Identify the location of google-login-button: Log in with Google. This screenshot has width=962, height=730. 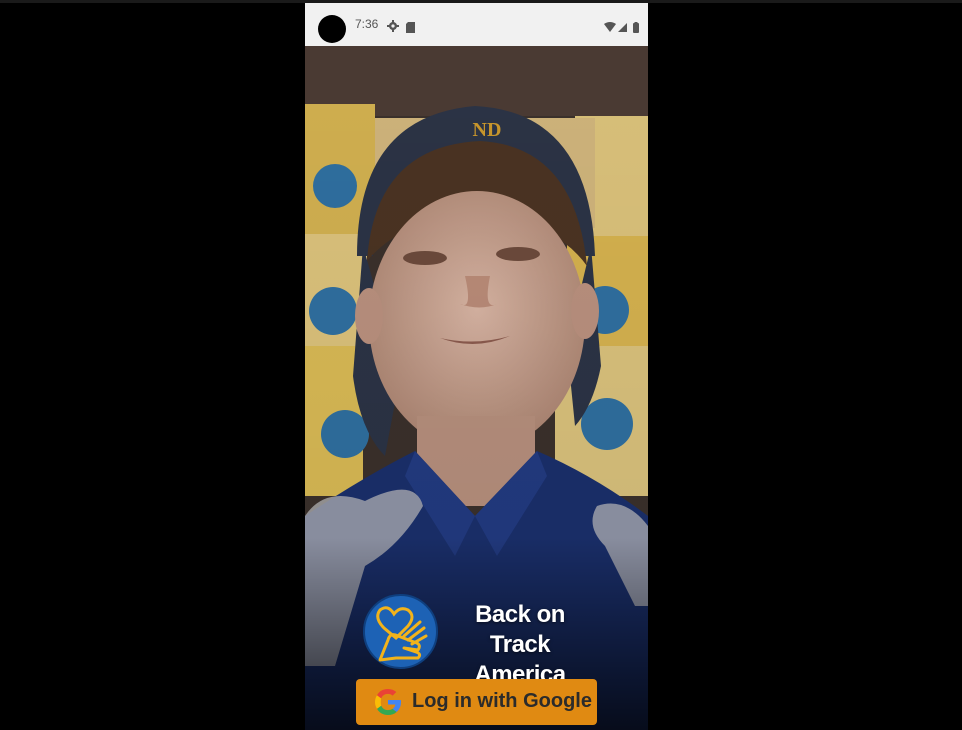
(476, 702).